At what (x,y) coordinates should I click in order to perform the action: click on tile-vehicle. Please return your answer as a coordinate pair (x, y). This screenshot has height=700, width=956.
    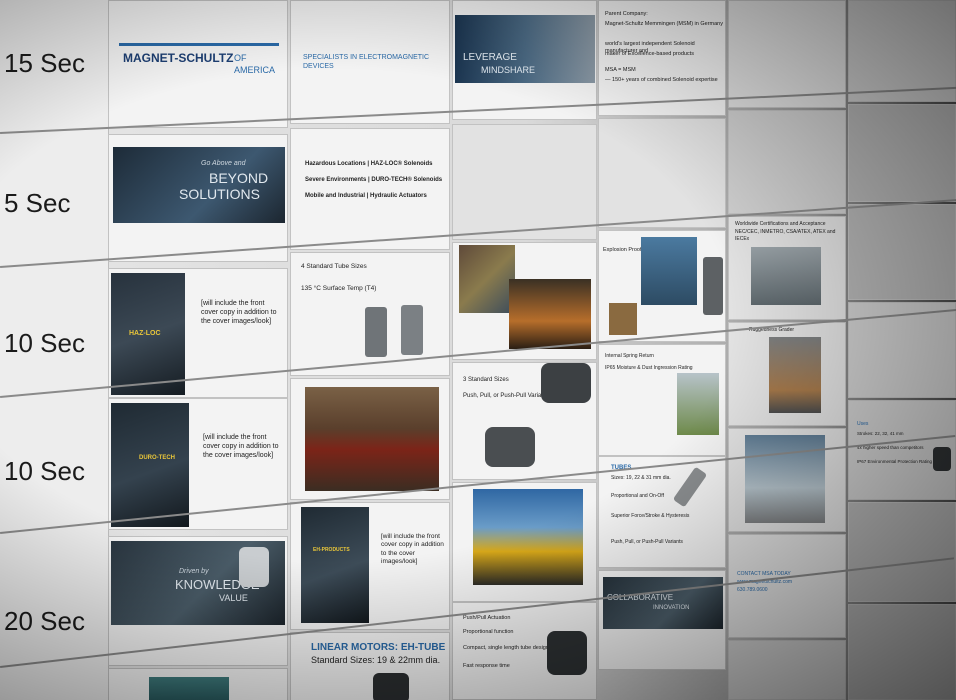
    Looking at the image, I should click on (787, 480).